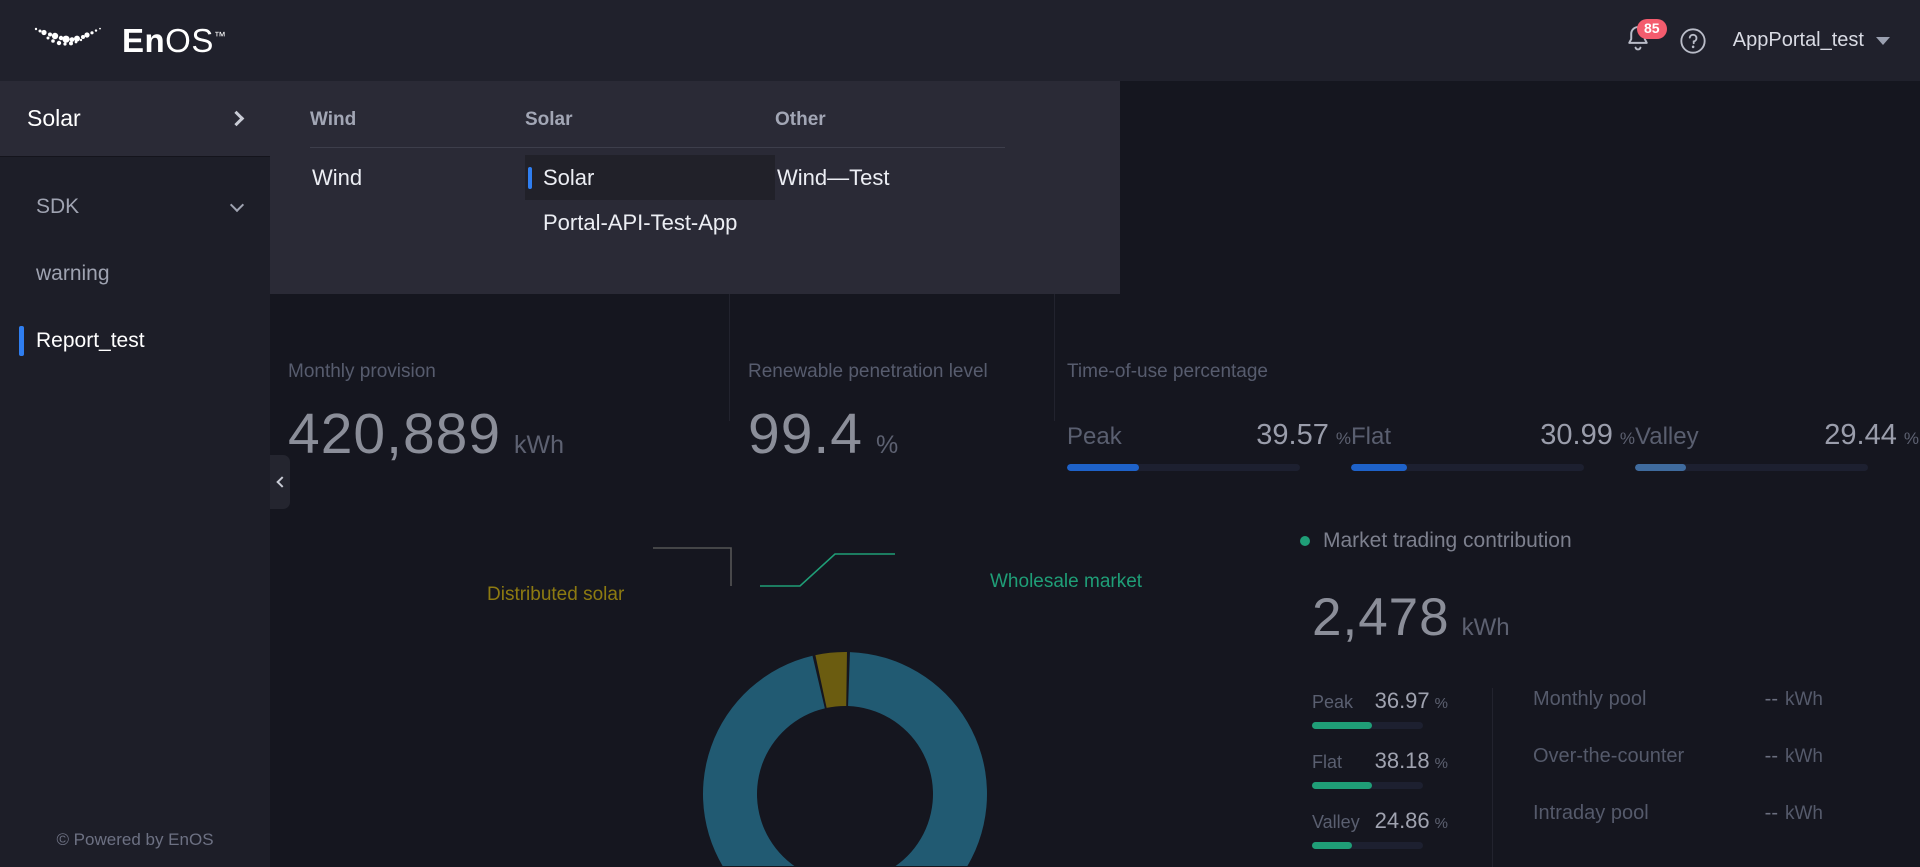  Describe the element at coordinates (1590, 699) in the screenshot. I see `pool-label: Monthly pool` at that location.